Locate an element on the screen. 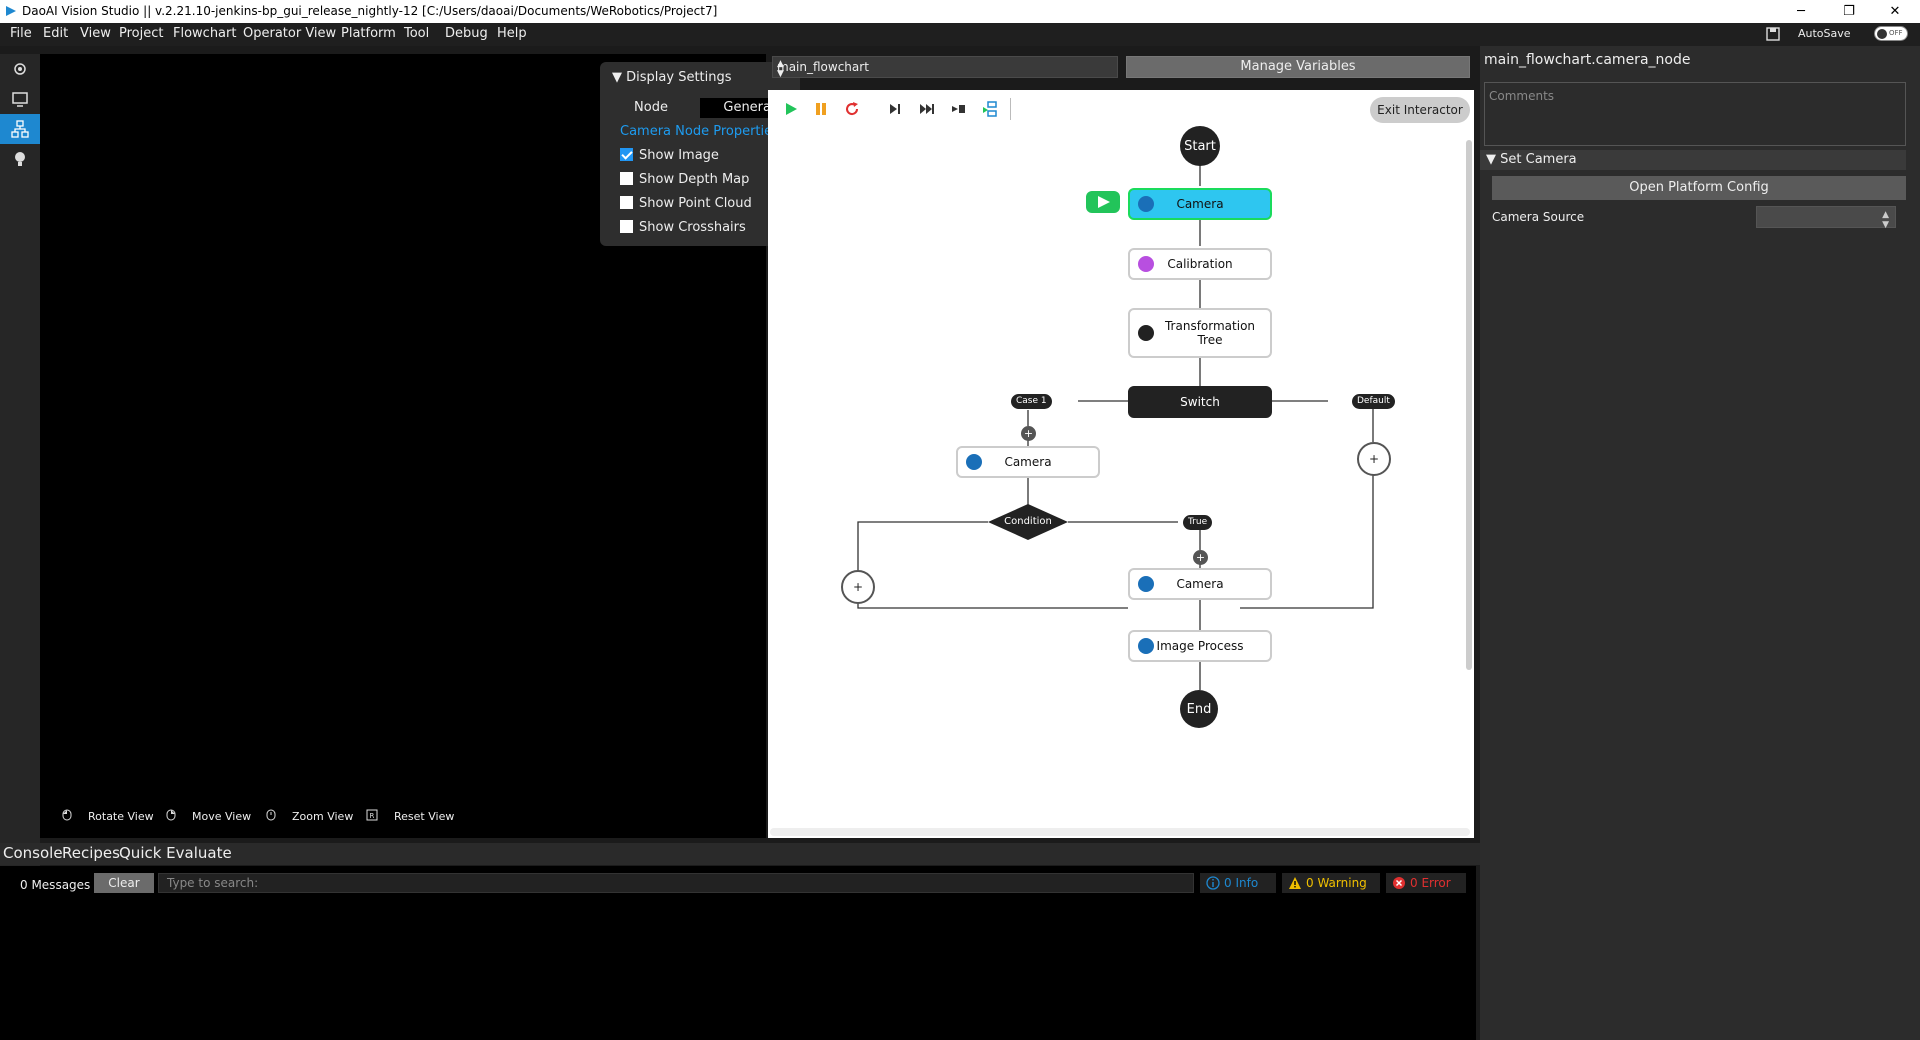  node-path-title: main_flowchart.camera_node is located at coordinates (1587, 60).